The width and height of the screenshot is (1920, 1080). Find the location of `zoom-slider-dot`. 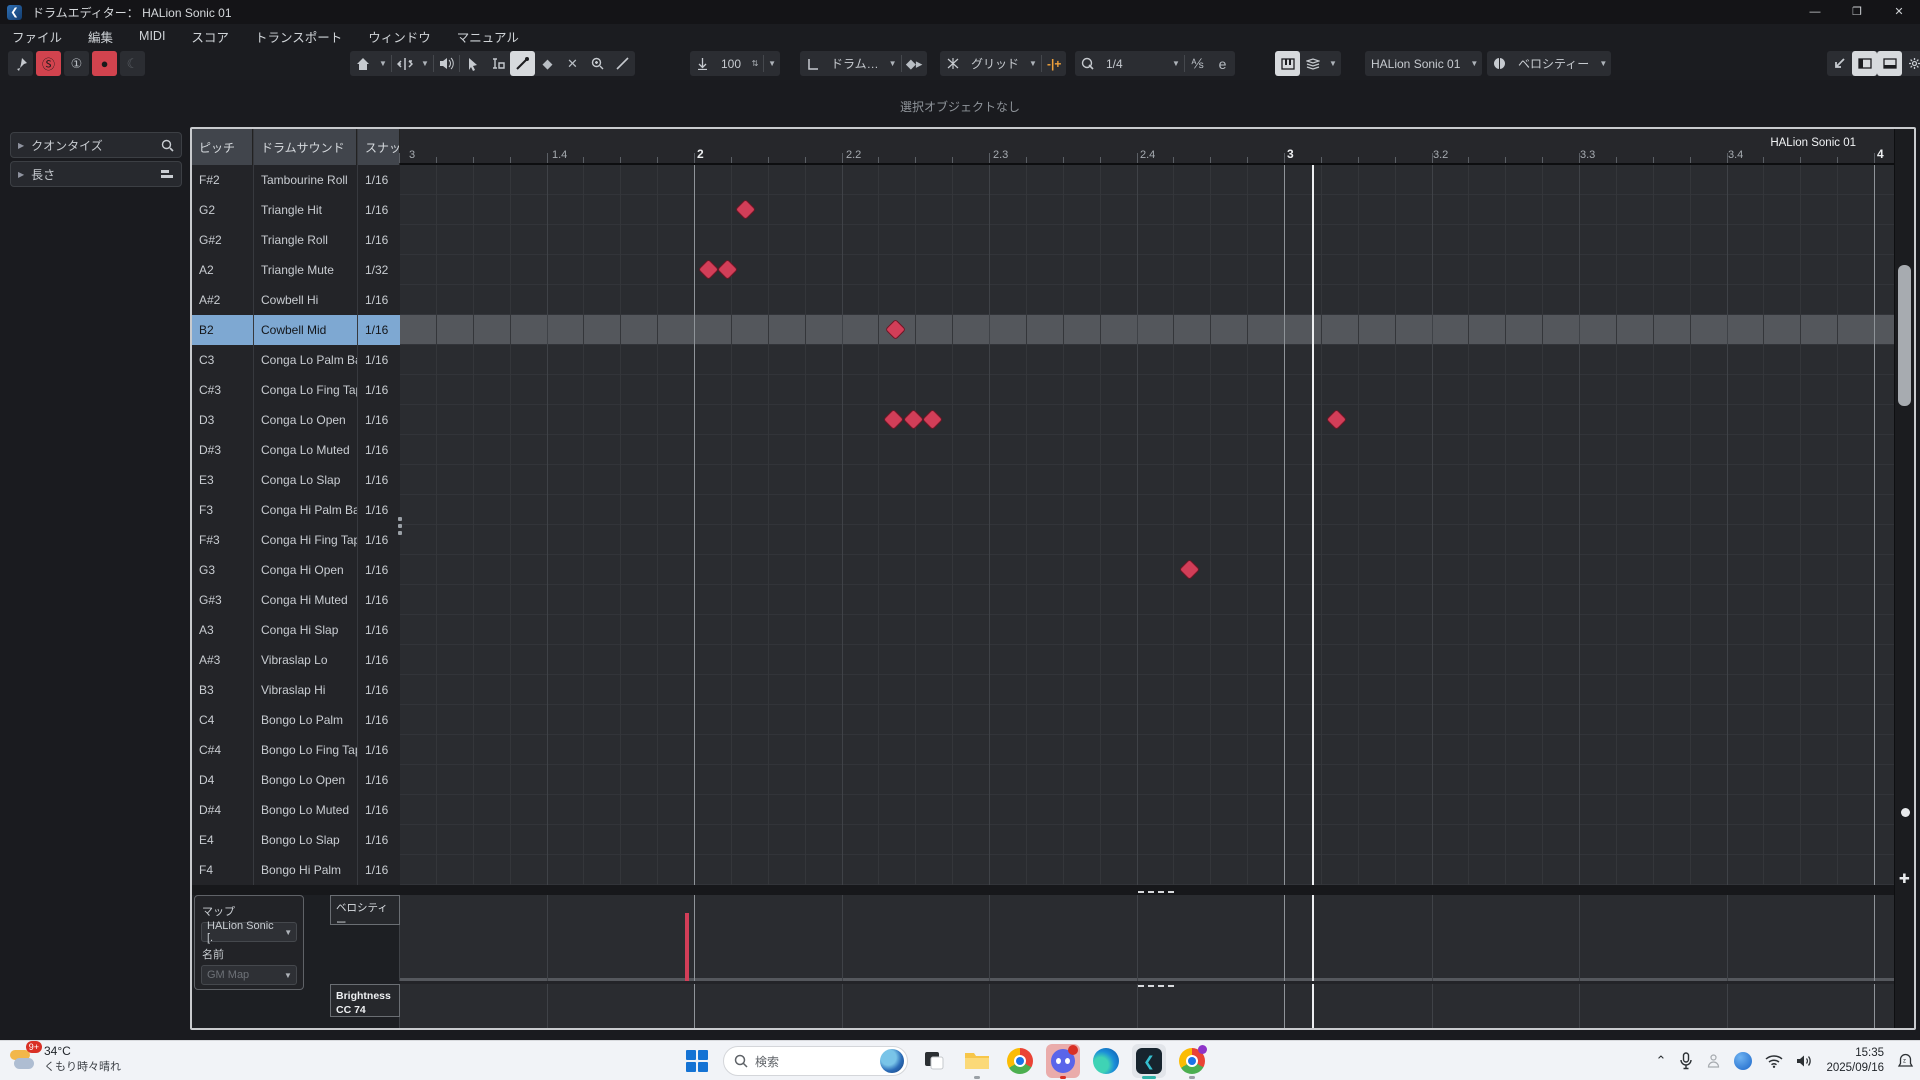

zoom-slider-dot is located at coordinates (1905, 812).